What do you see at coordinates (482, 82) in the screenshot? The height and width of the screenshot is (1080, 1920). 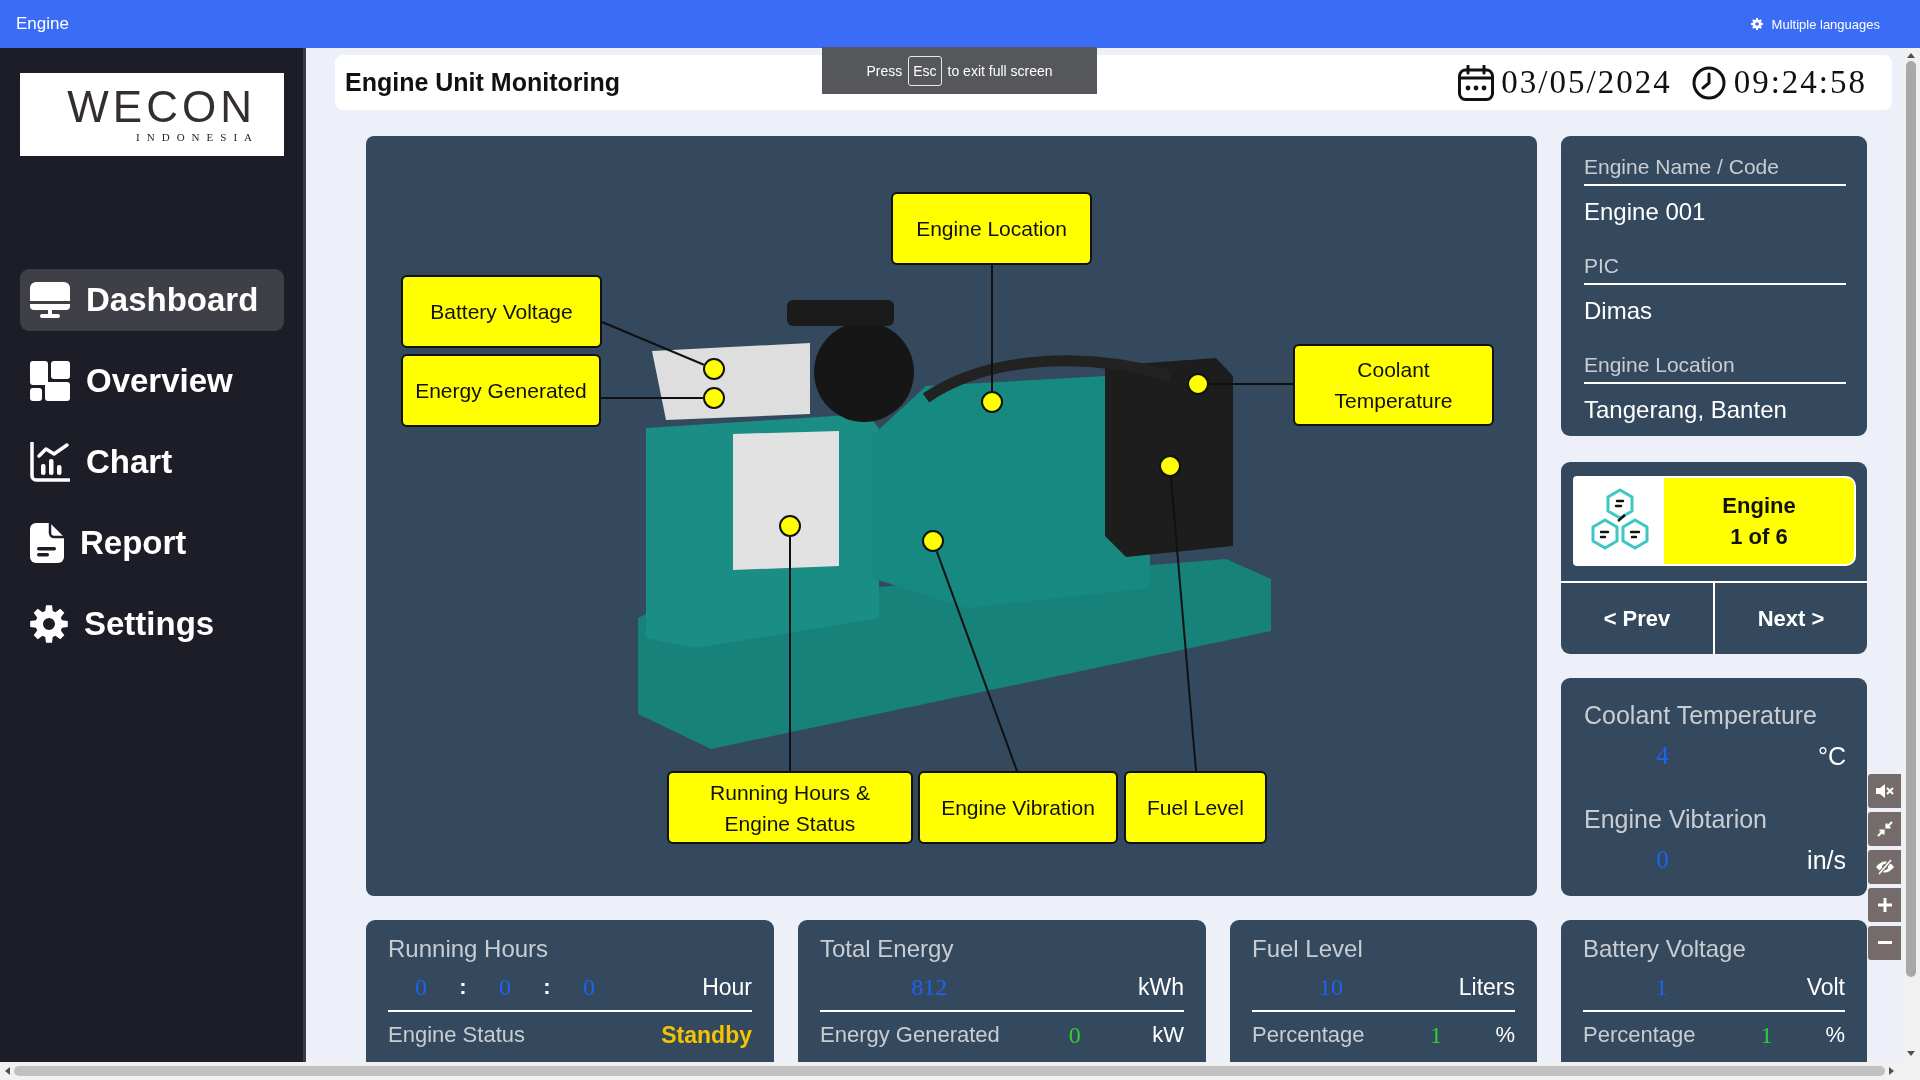 I see `page-title: Engine Unit Monitoring` at bounding box center [482, 82].